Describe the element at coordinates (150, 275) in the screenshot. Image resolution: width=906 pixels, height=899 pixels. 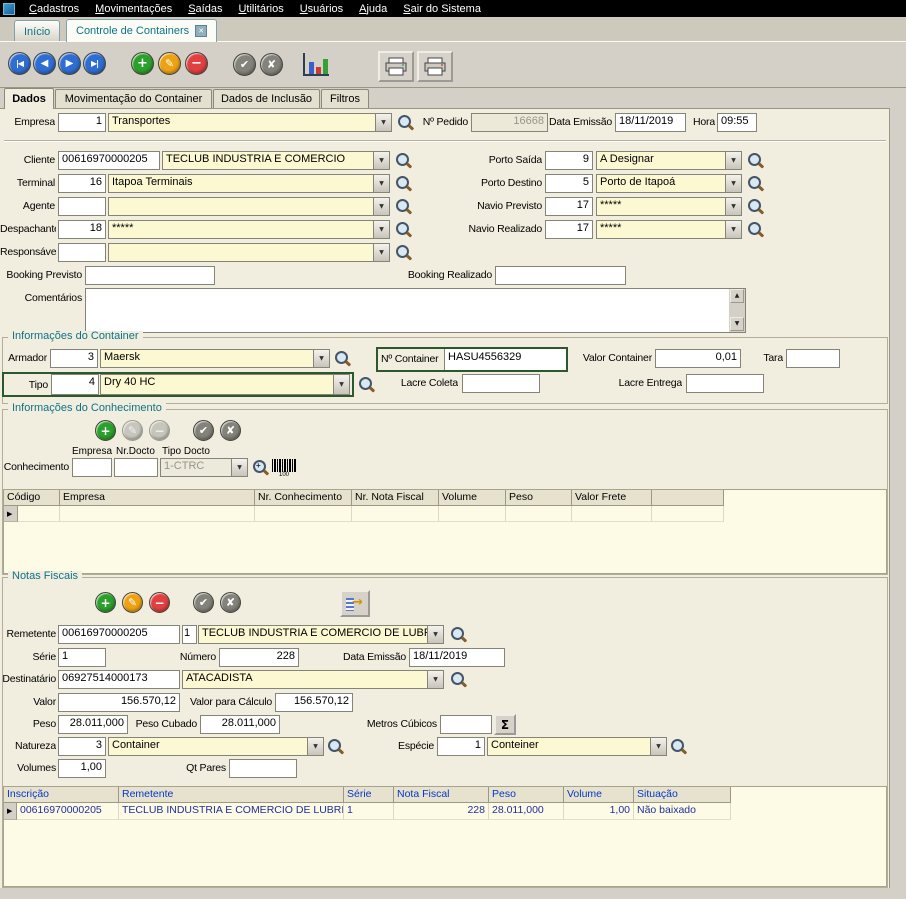
I see `booking-previsto-field` at that location.